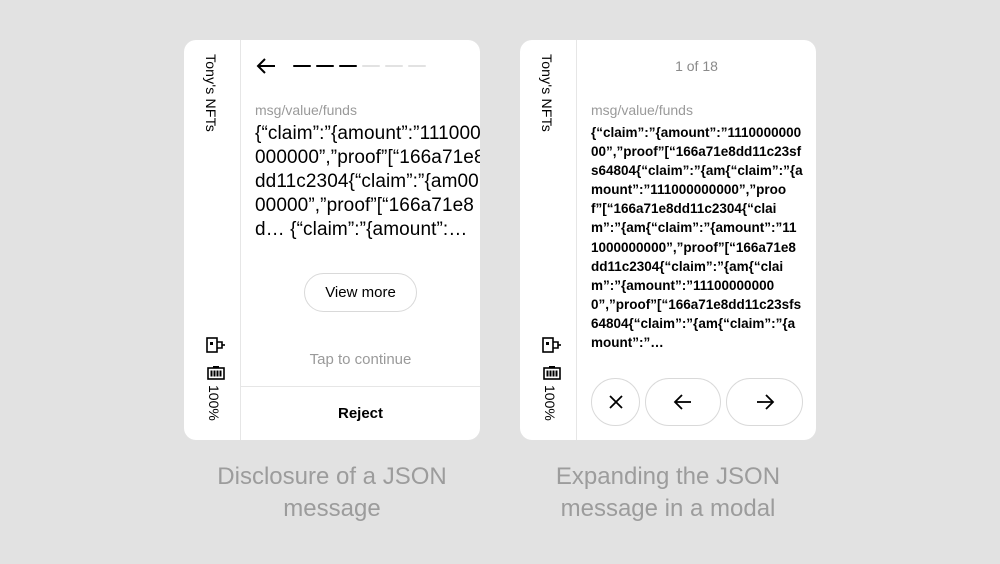 The height and width of the screenshot is (564, 1000). I want to click on view-more-button: View more, so click(360, 292).